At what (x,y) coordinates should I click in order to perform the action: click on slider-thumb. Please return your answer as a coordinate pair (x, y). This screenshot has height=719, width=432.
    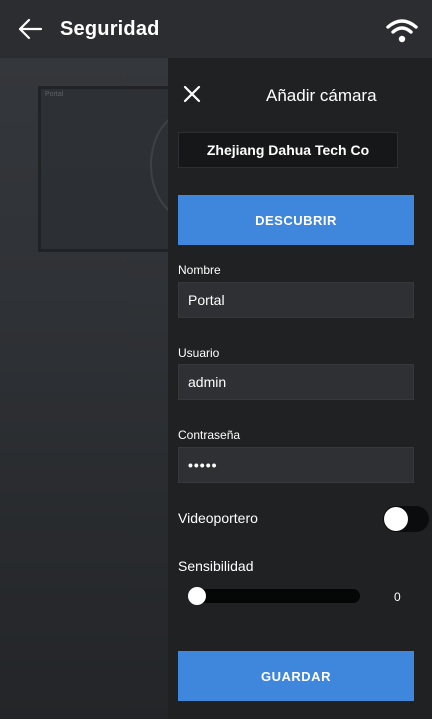
    Looking at the image, I should click on (197, 596).